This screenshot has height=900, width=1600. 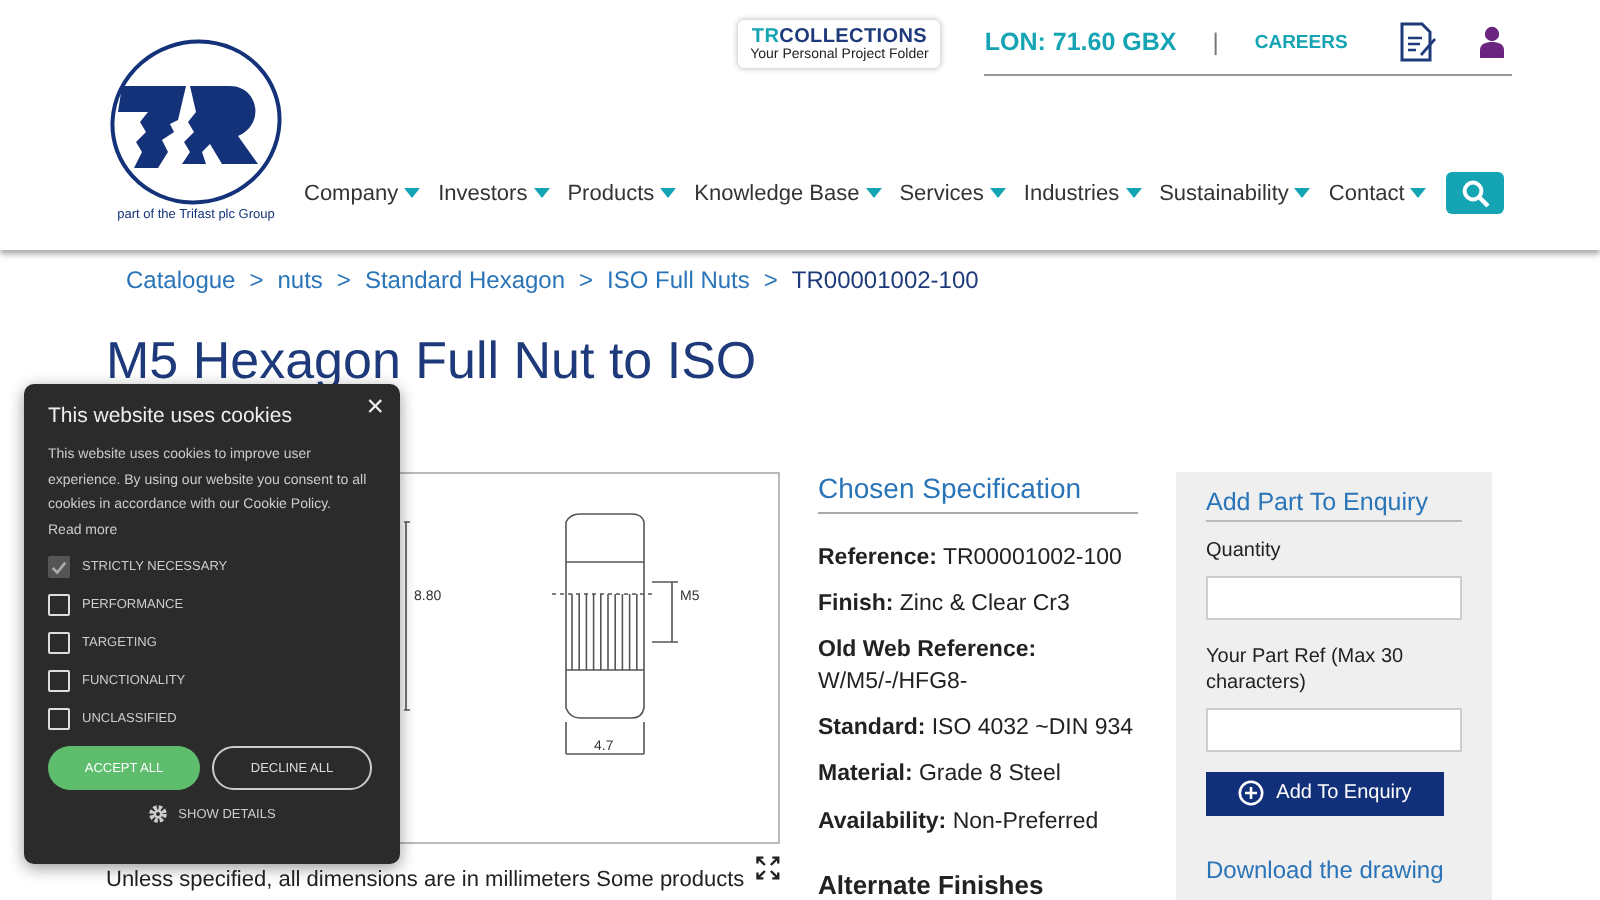 I want to click on share-price: LON: 71.60 GBX, so click(x=1080, y=42).